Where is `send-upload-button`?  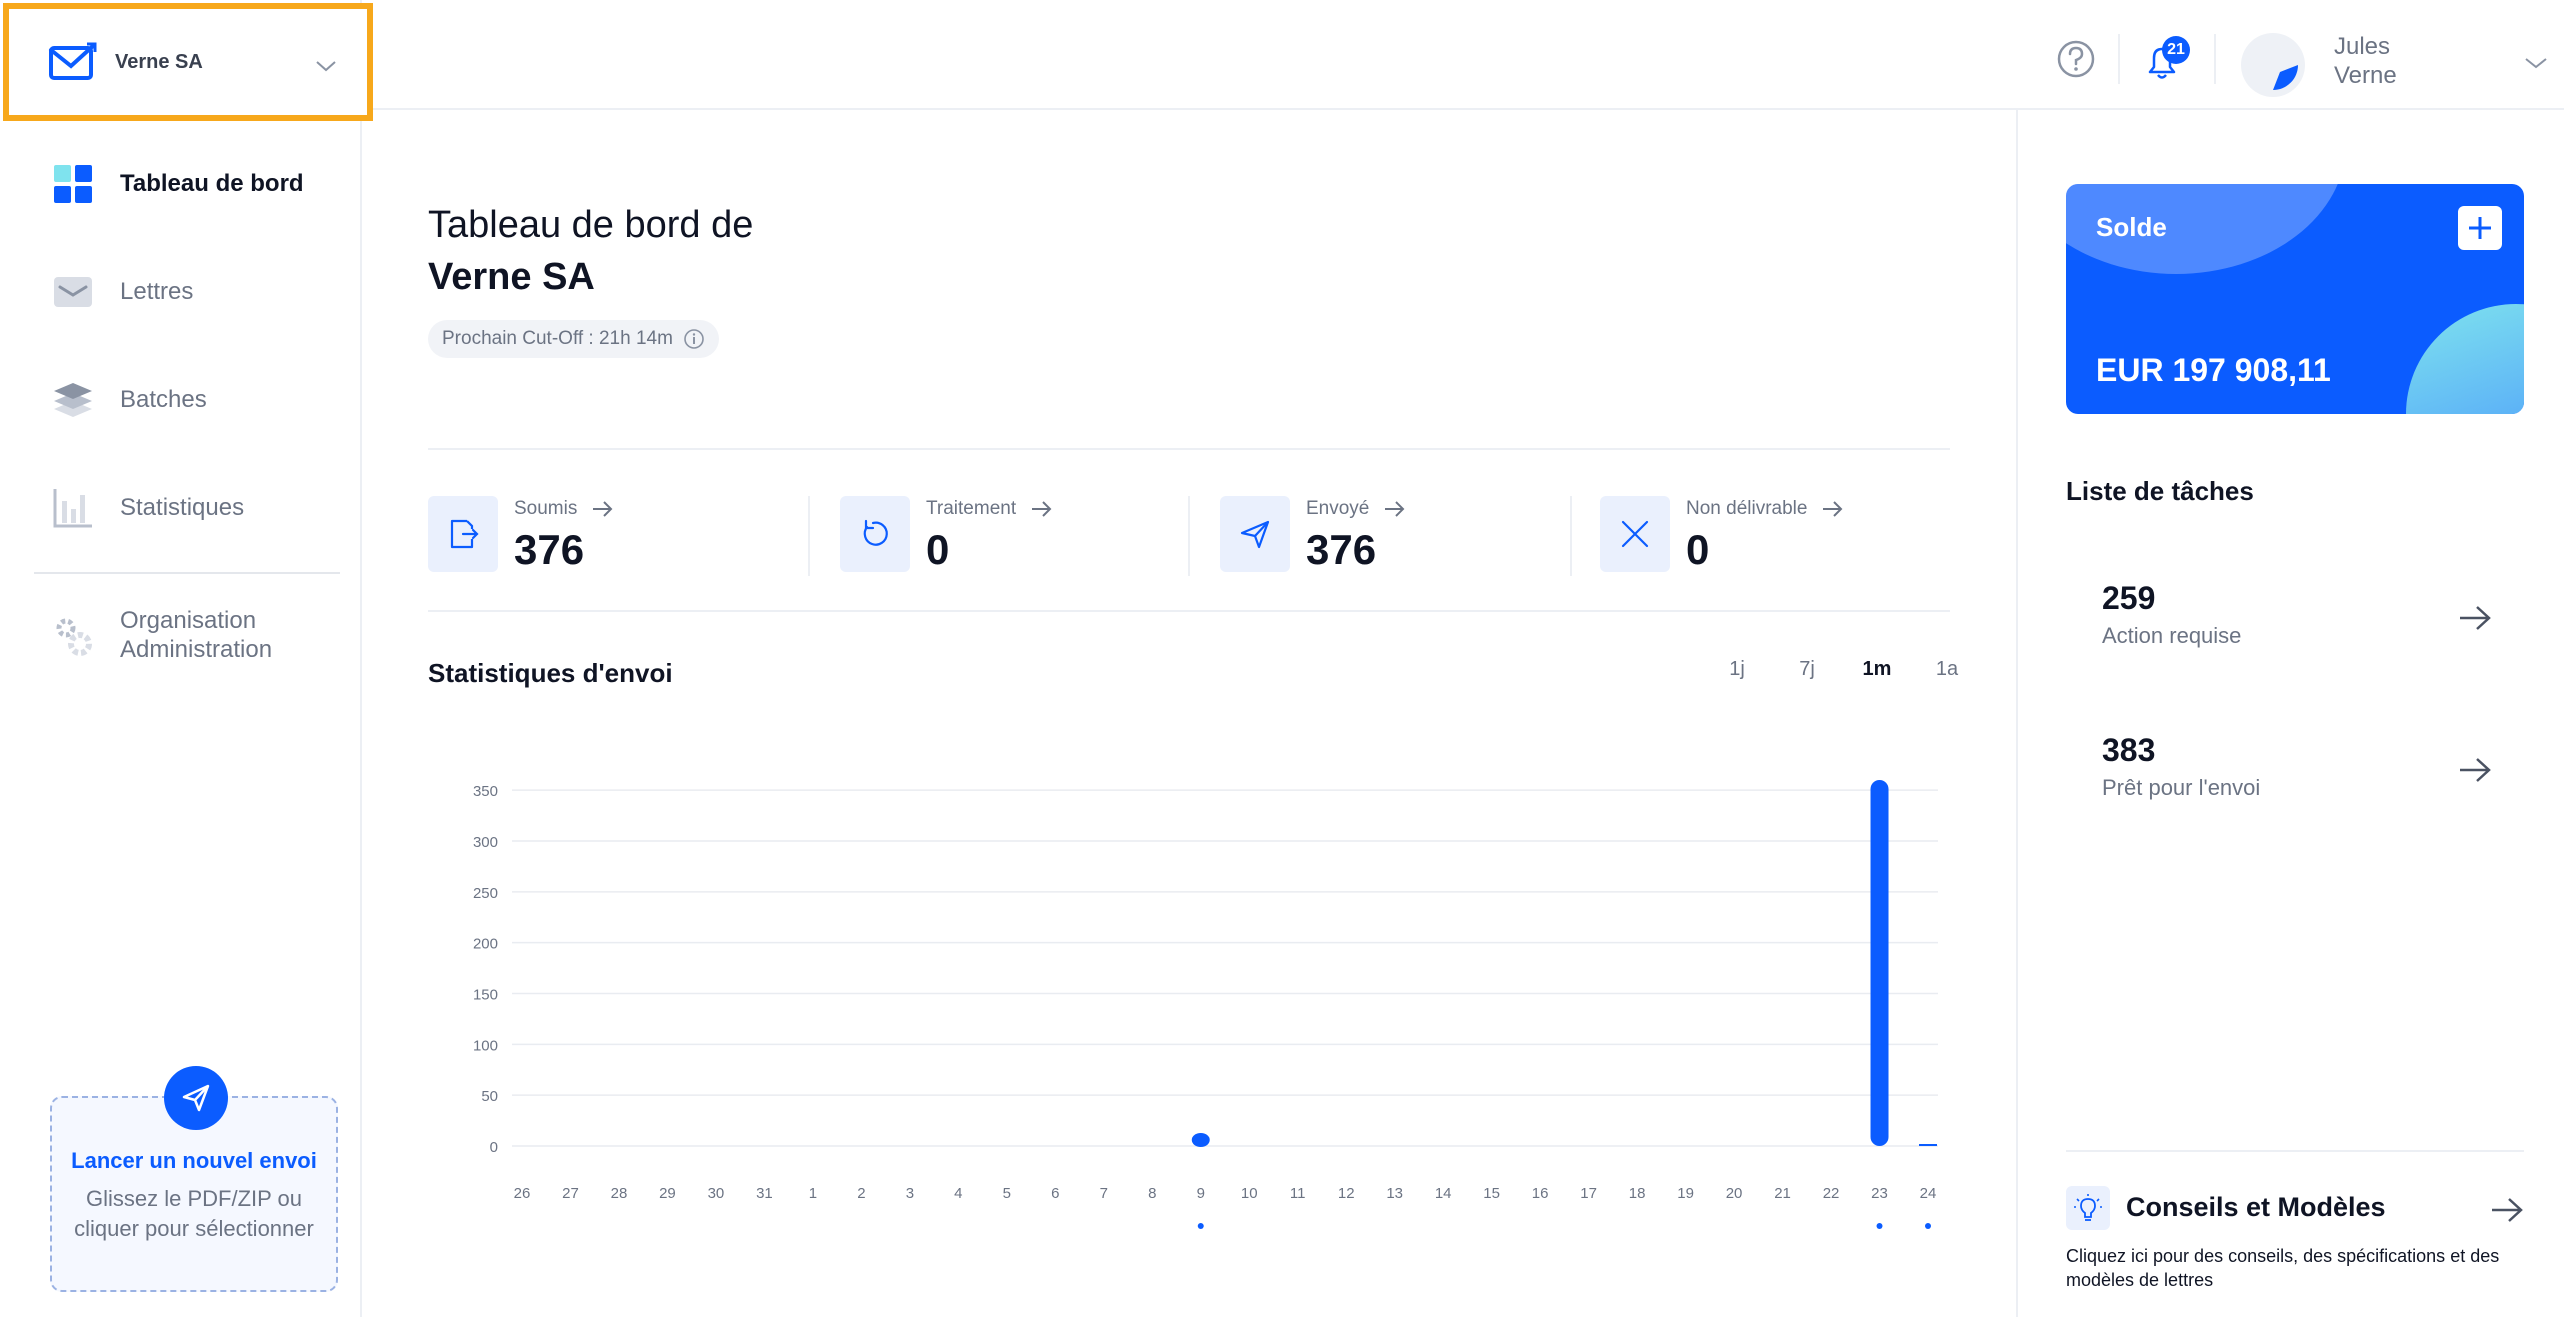
send-upload-button is located at coordinates (196, 1098).